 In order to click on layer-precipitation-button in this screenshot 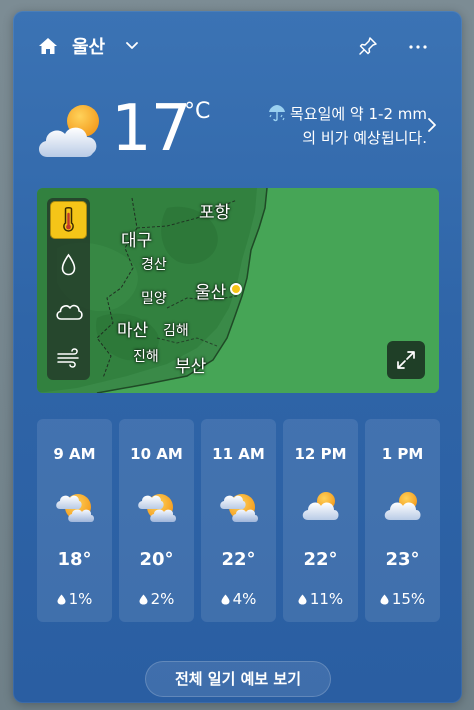, I will do `click(68, 265)`.